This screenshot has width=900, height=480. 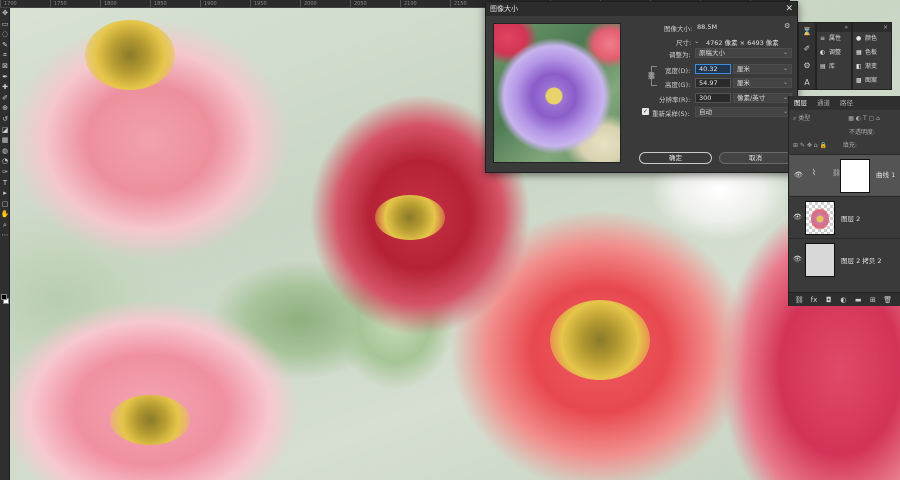 I want to click on quick-select-tool-icon: ✎, so click(x=5, y=45).